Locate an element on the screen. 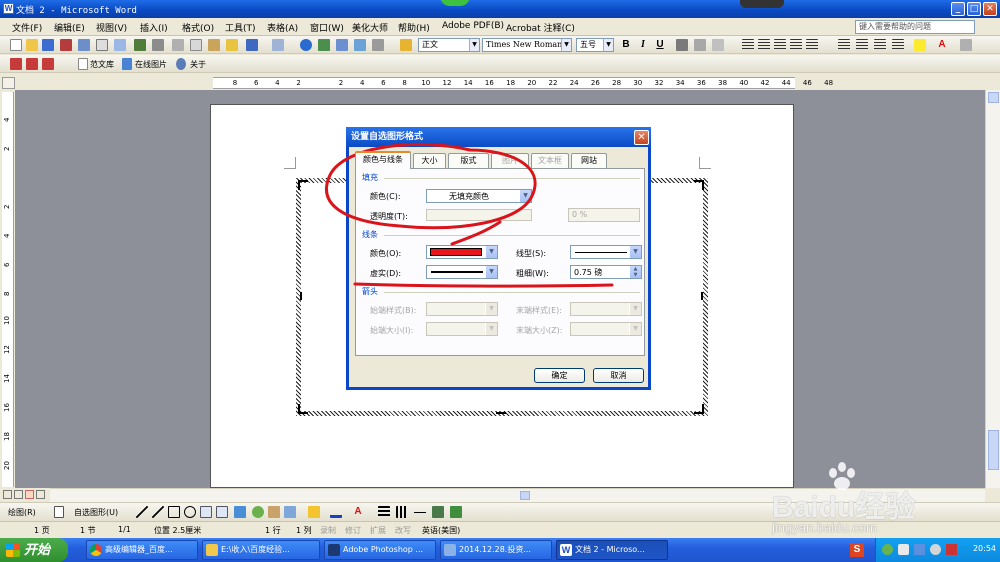 The width and height of the screenshot is (1000, 562). hscroll-thumb is located at coordinates (525, 495).